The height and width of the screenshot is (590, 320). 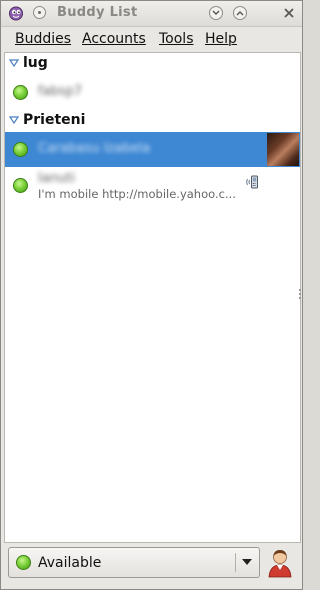 I want to click on window-menu-button, so click(x=39, y=12).